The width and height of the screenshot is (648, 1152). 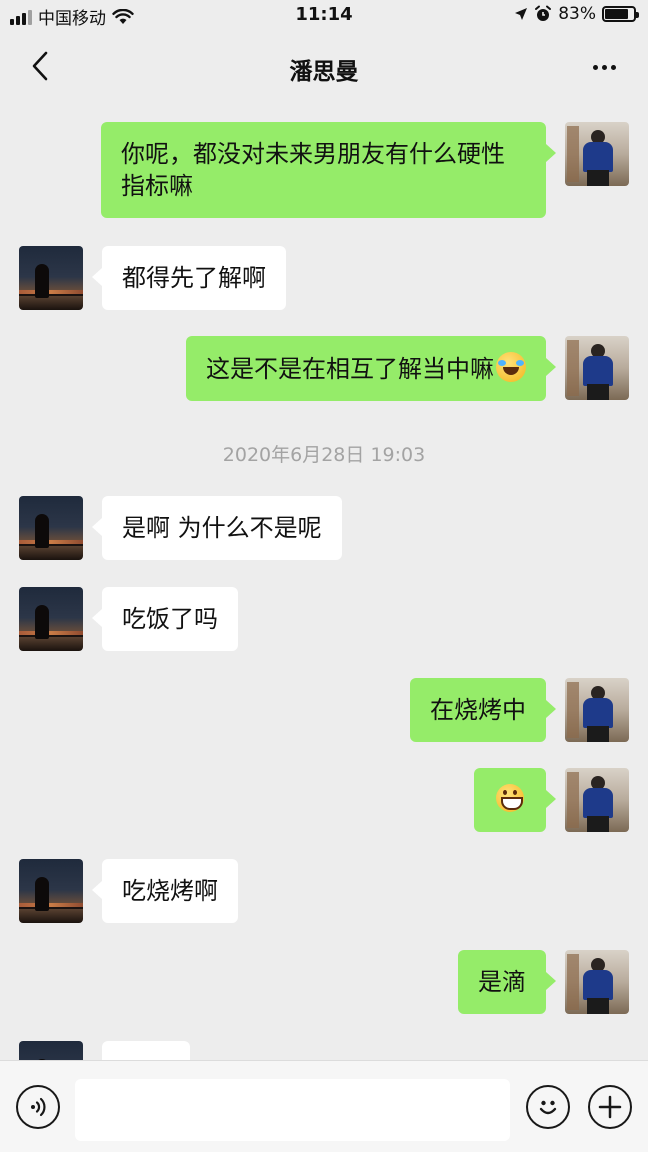 I want to click on emoji-button, so click(x=548, y=1107).